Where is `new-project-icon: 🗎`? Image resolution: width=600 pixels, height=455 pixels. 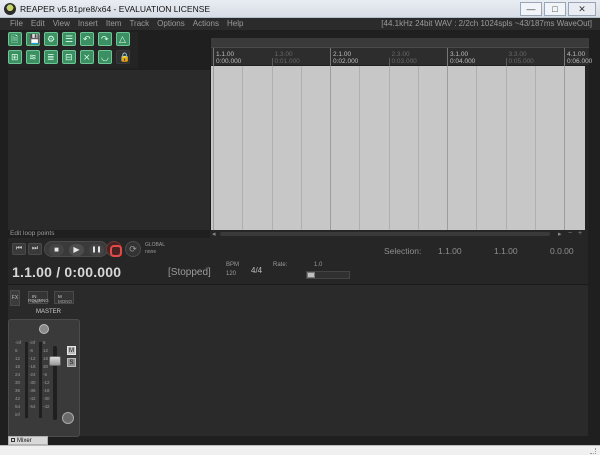
new-project-icon: 🗎 is located at coordinates (15, 39).